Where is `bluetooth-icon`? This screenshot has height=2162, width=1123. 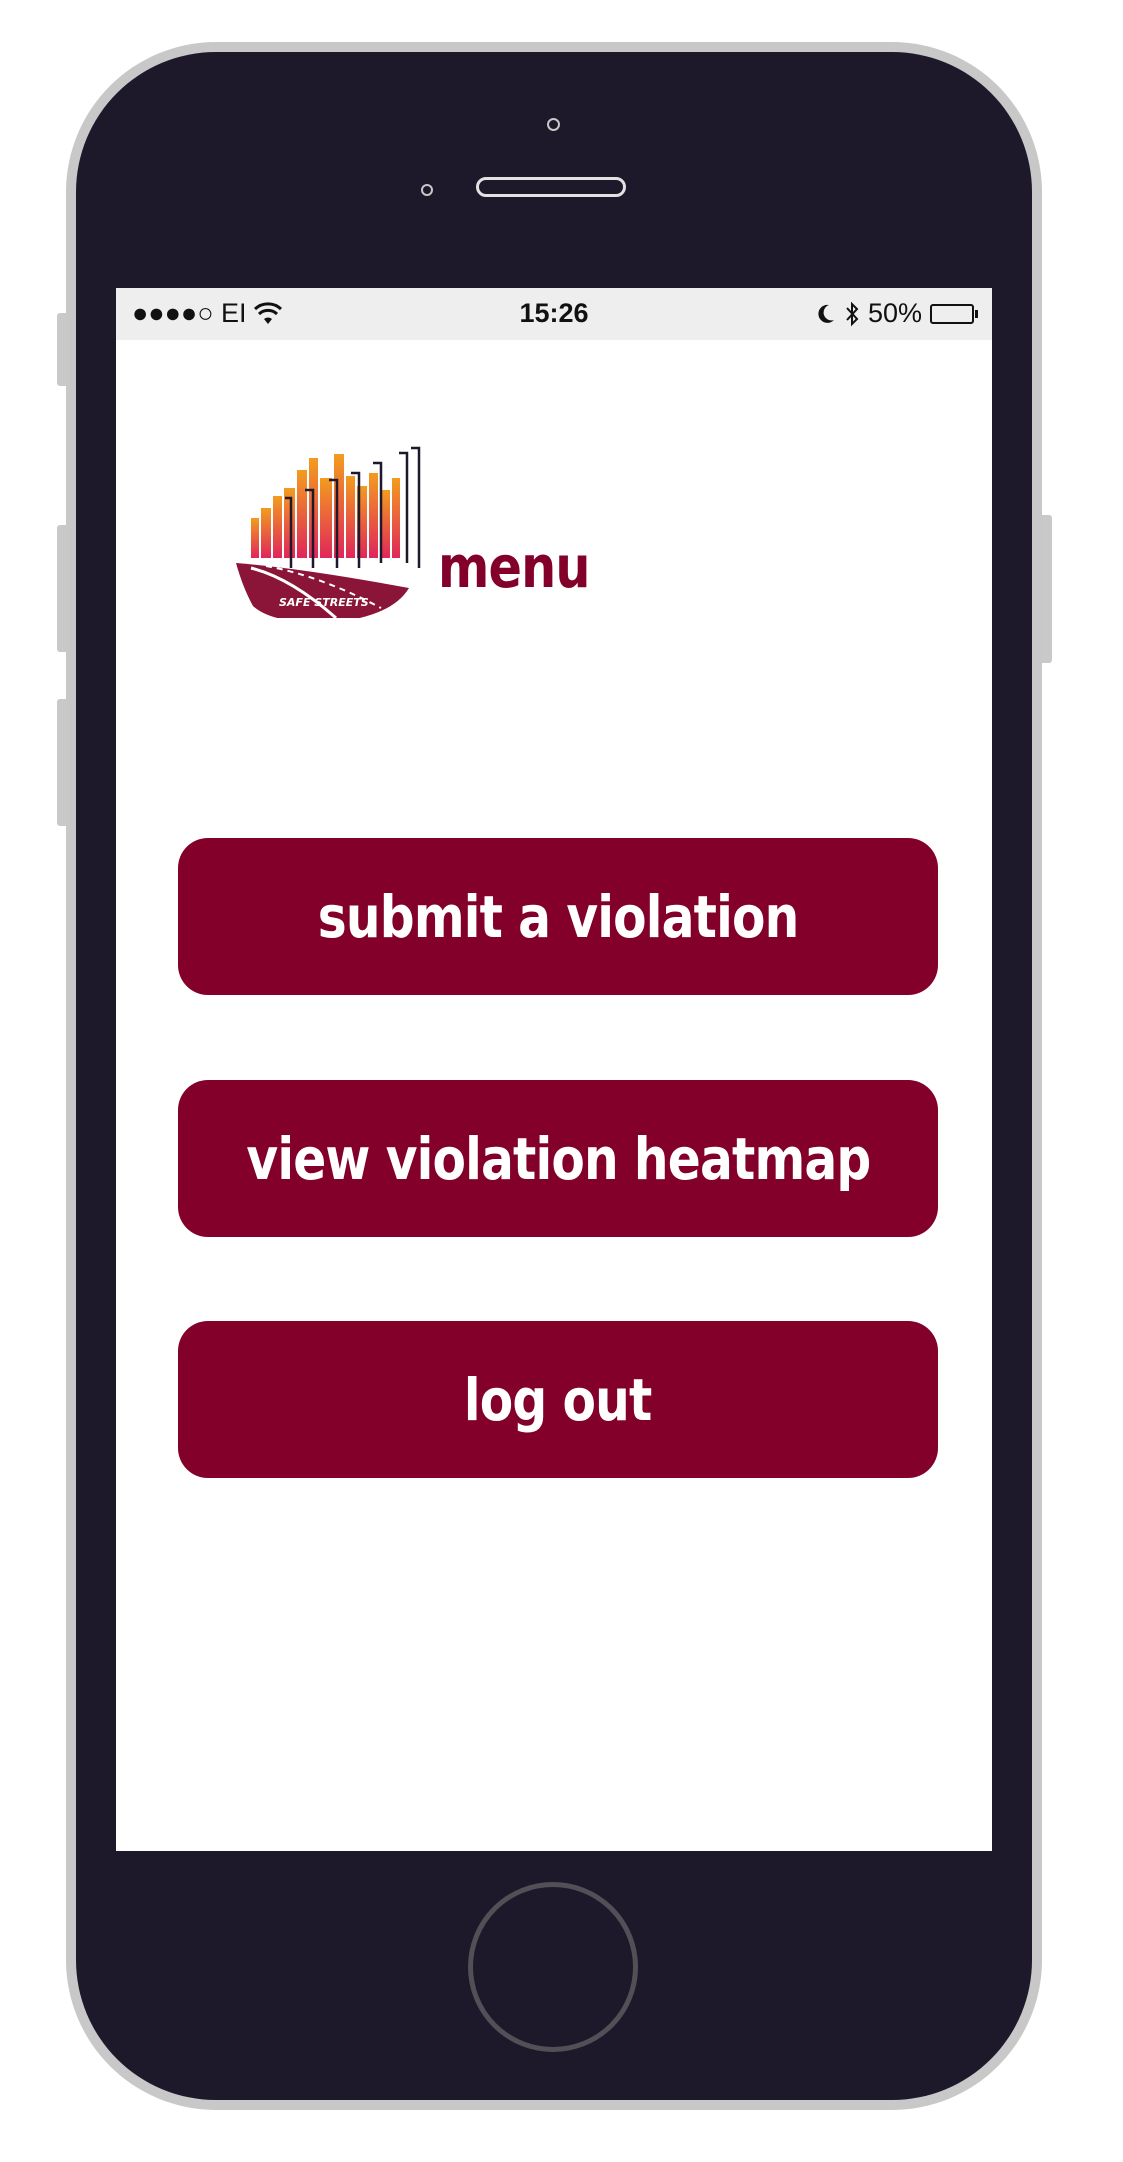
bluetooth-icon is located at coordinates (852, 313).